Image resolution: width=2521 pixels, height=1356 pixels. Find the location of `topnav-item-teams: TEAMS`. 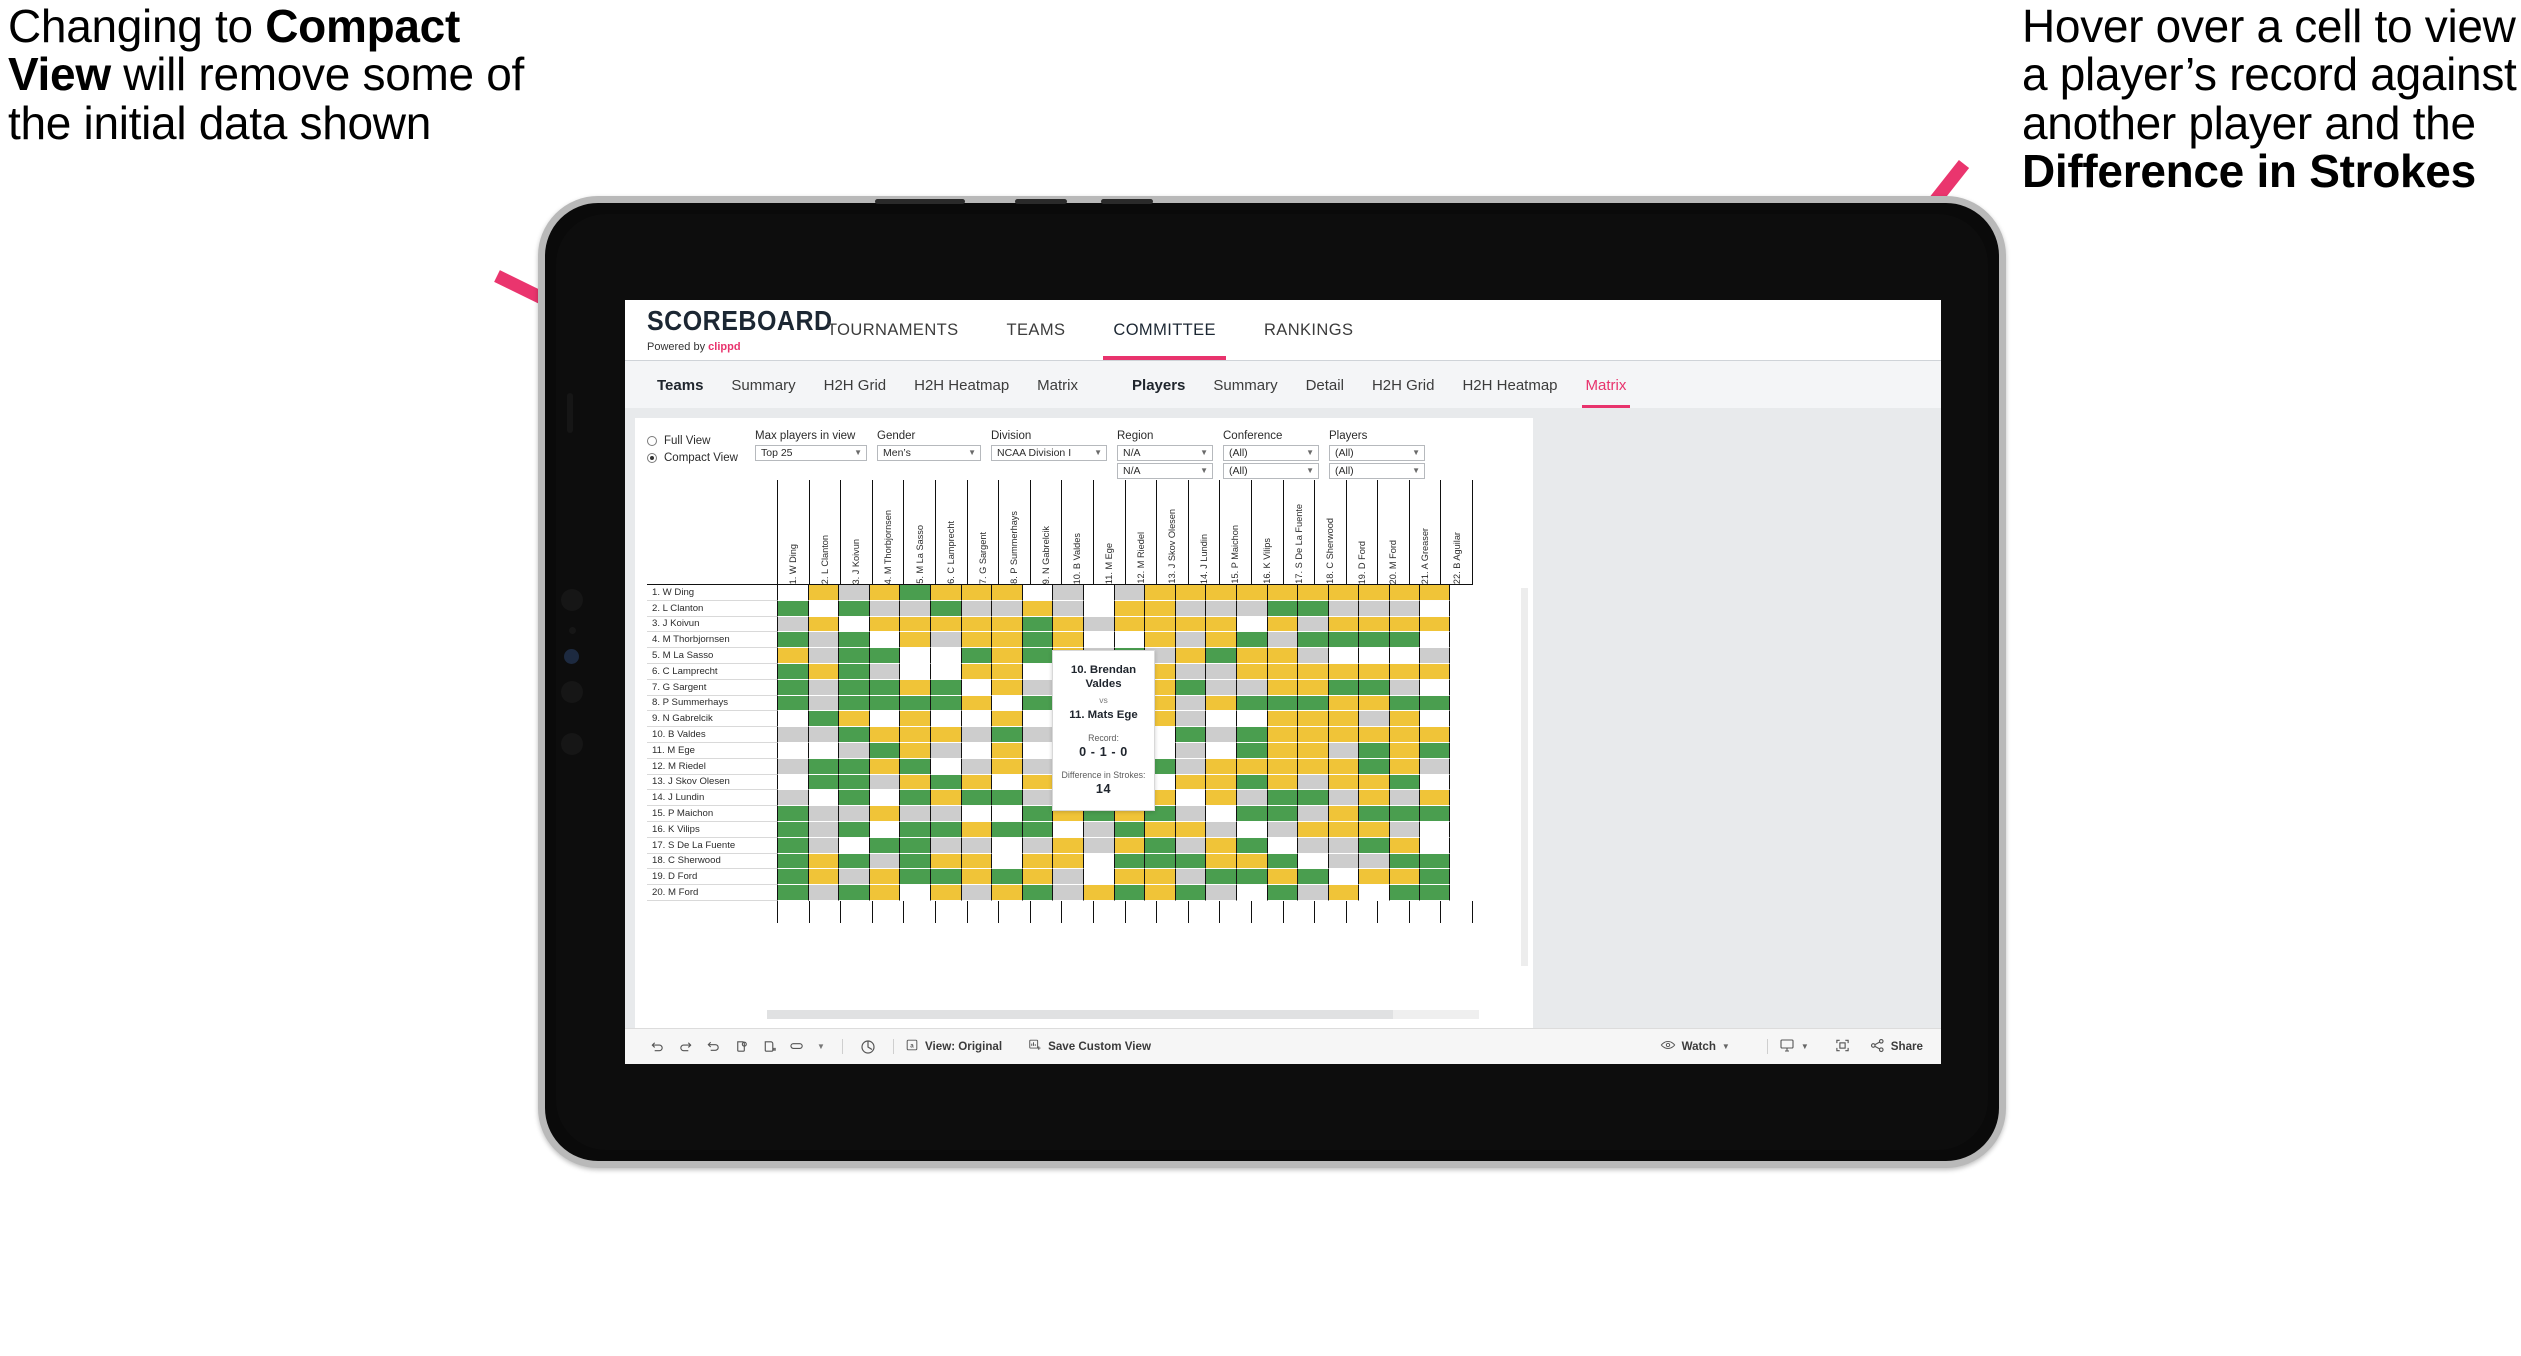

topnav-item-teams: TEAMS is located at coordinates (1036, 330).